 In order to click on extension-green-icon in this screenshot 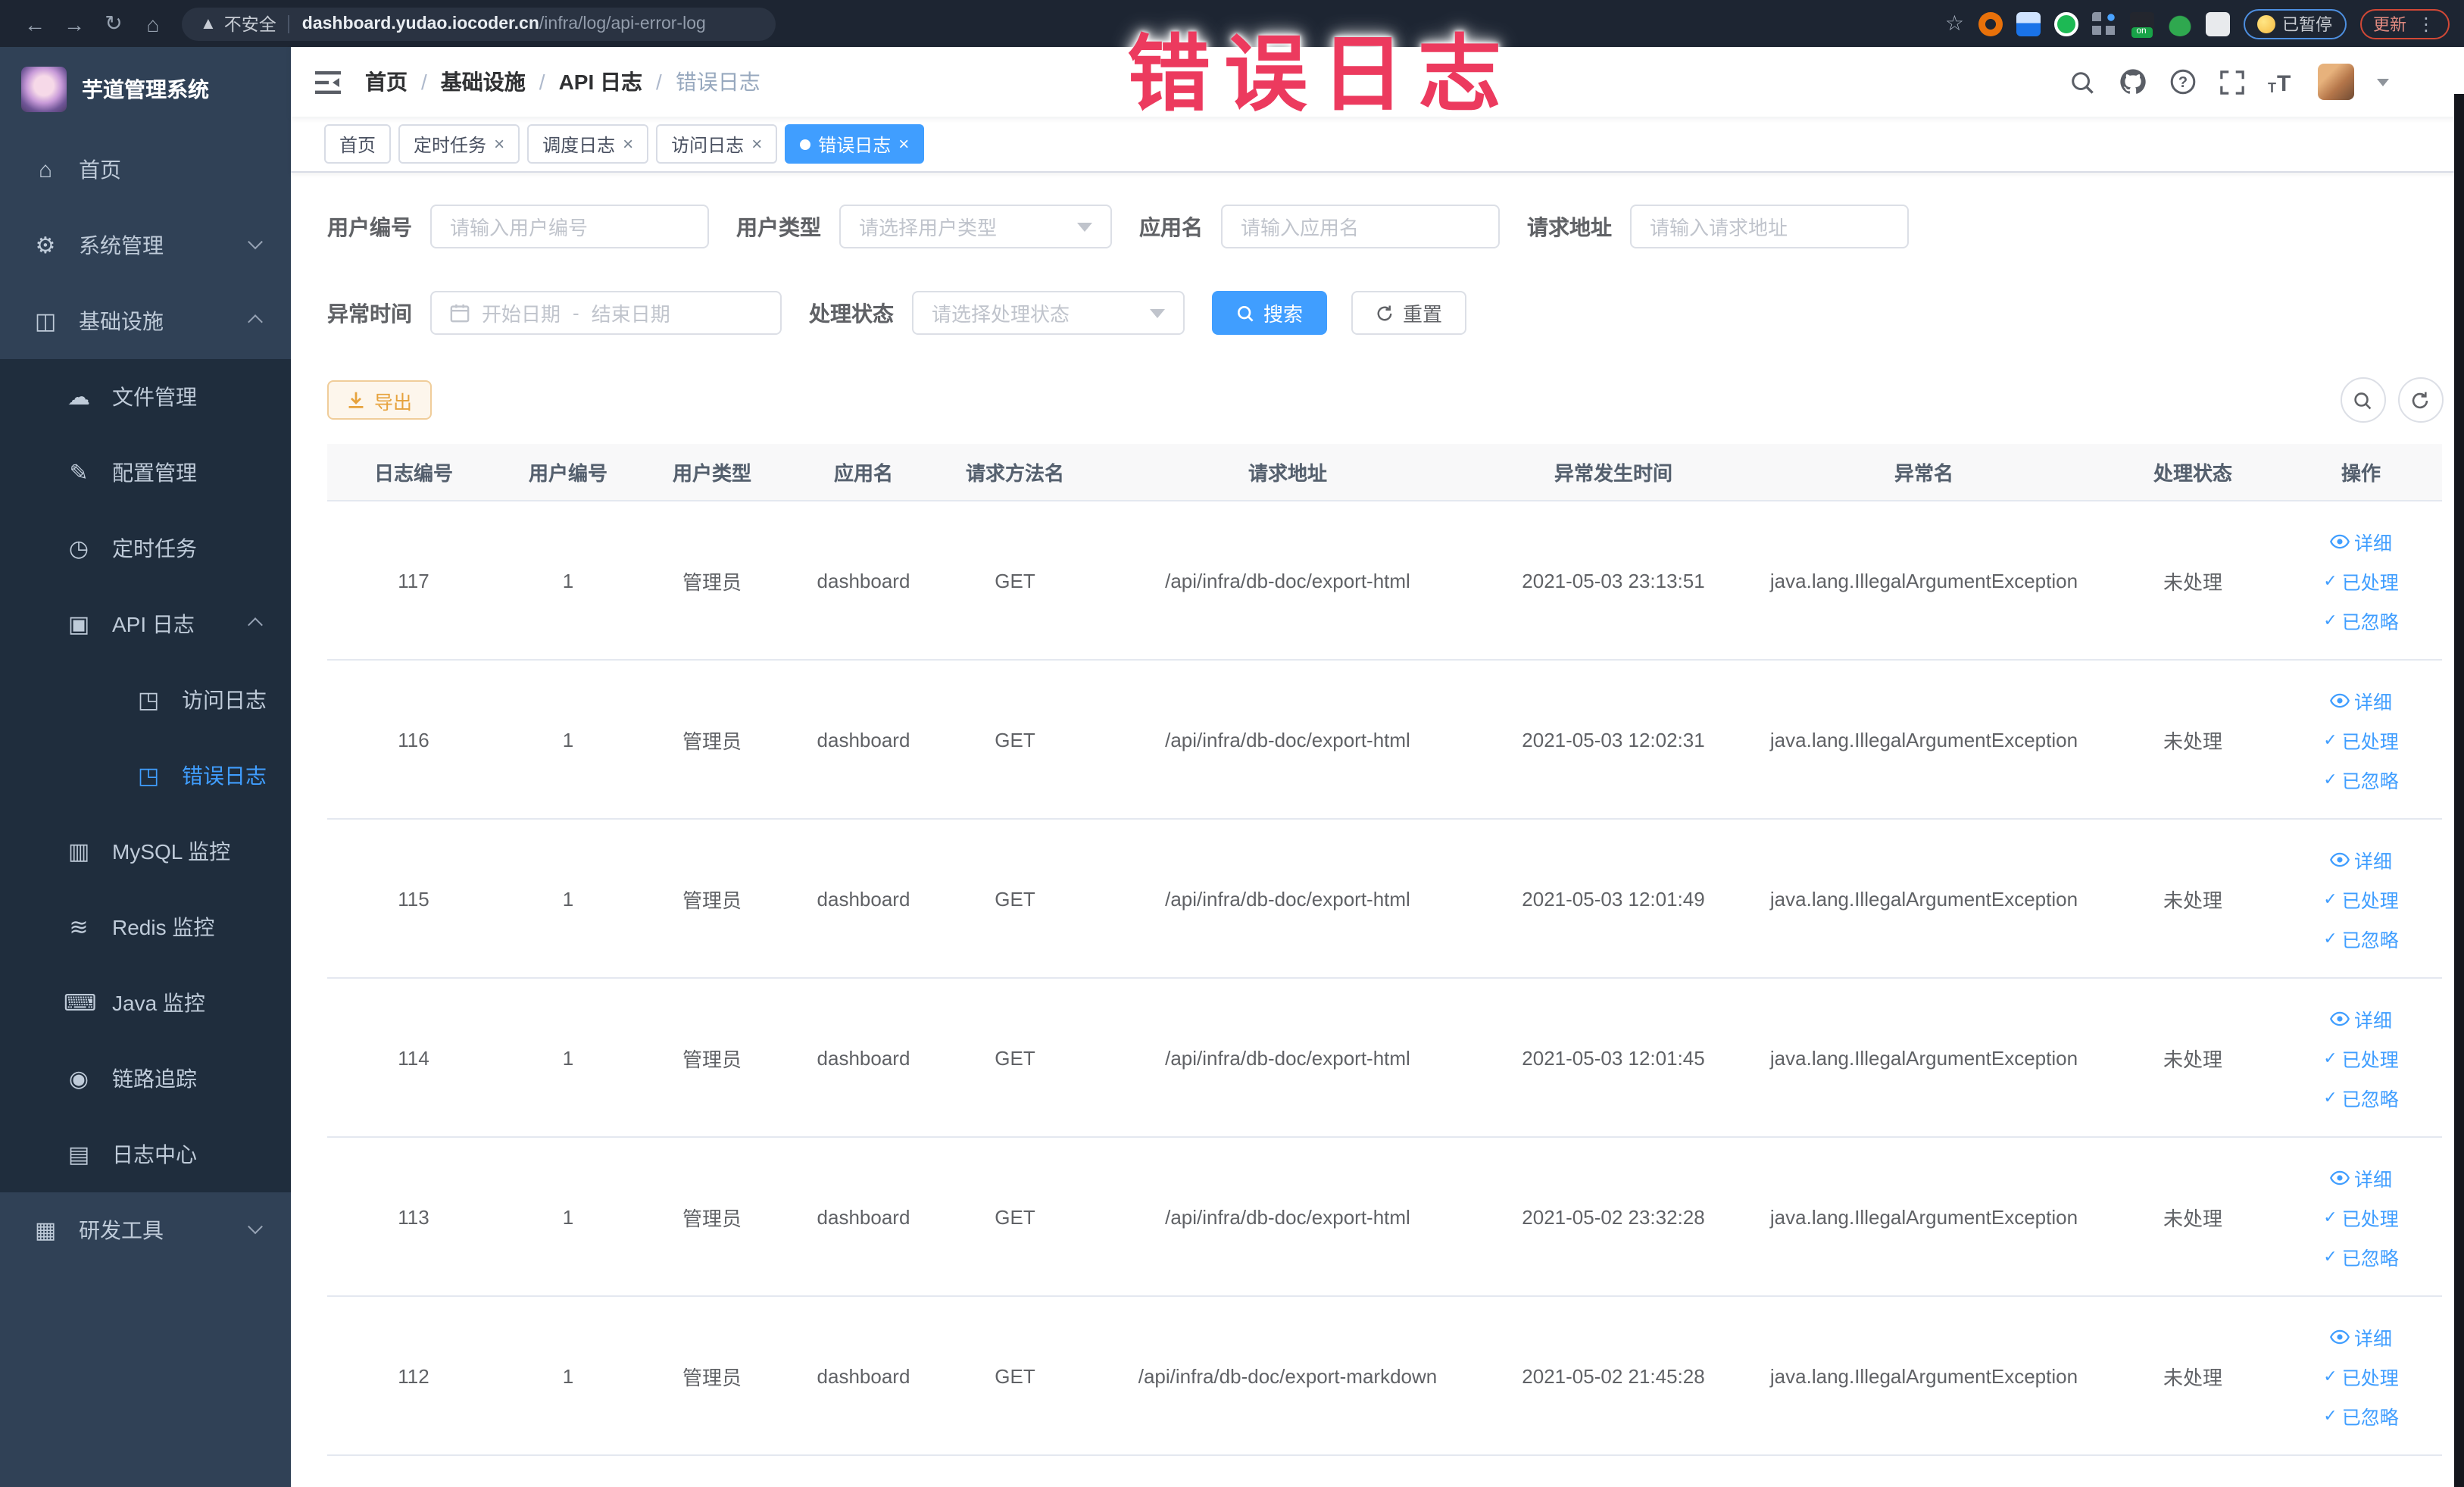, I will do `click(2065, 23)`.